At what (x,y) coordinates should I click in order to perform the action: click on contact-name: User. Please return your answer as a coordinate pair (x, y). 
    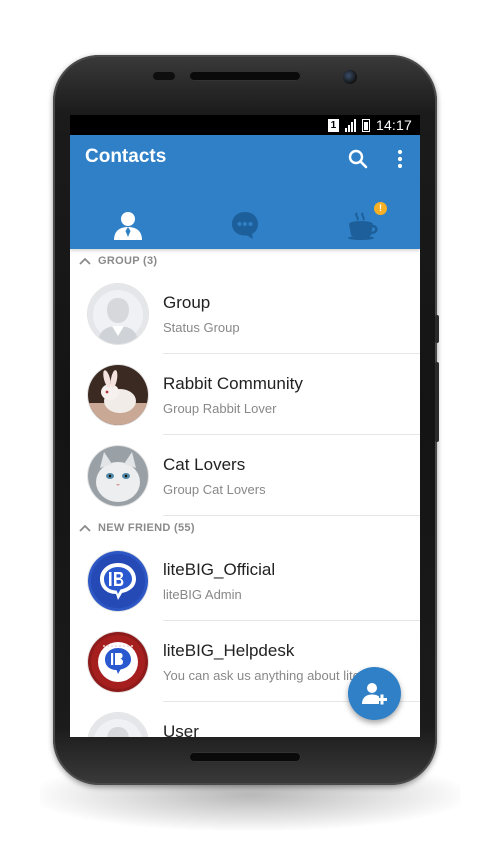
    Looking at the image, I should click on (181, 729).